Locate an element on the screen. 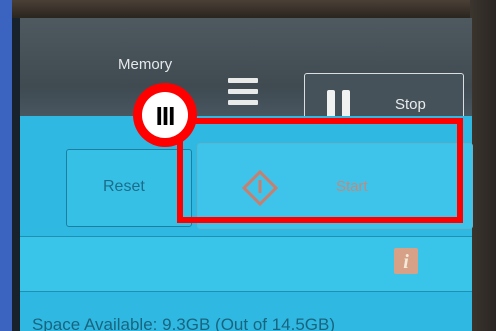 The width and height of the screenshot is (496, 331). step-badge-inner: III is located at coordinates (165, 115).